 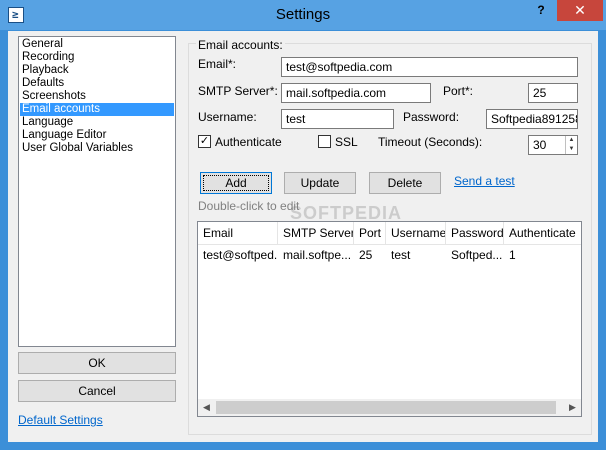 I want to click on authenticate-checkbox: ✓, so click(x=204, y=141).